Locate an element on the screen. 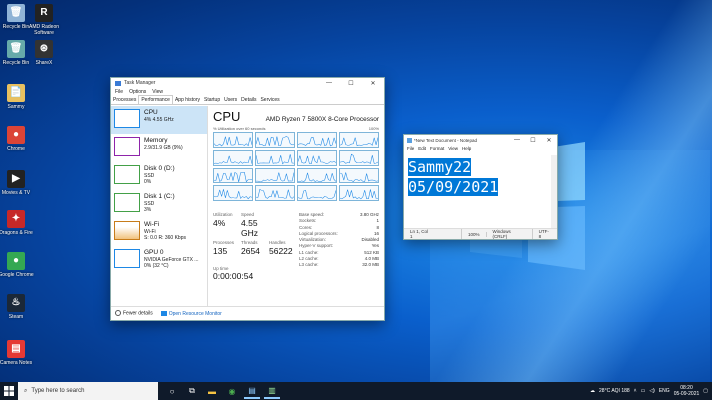 This screenshot has width=712, height=400. search-placeholder: Type here to search is located at coordinates (58, 391).